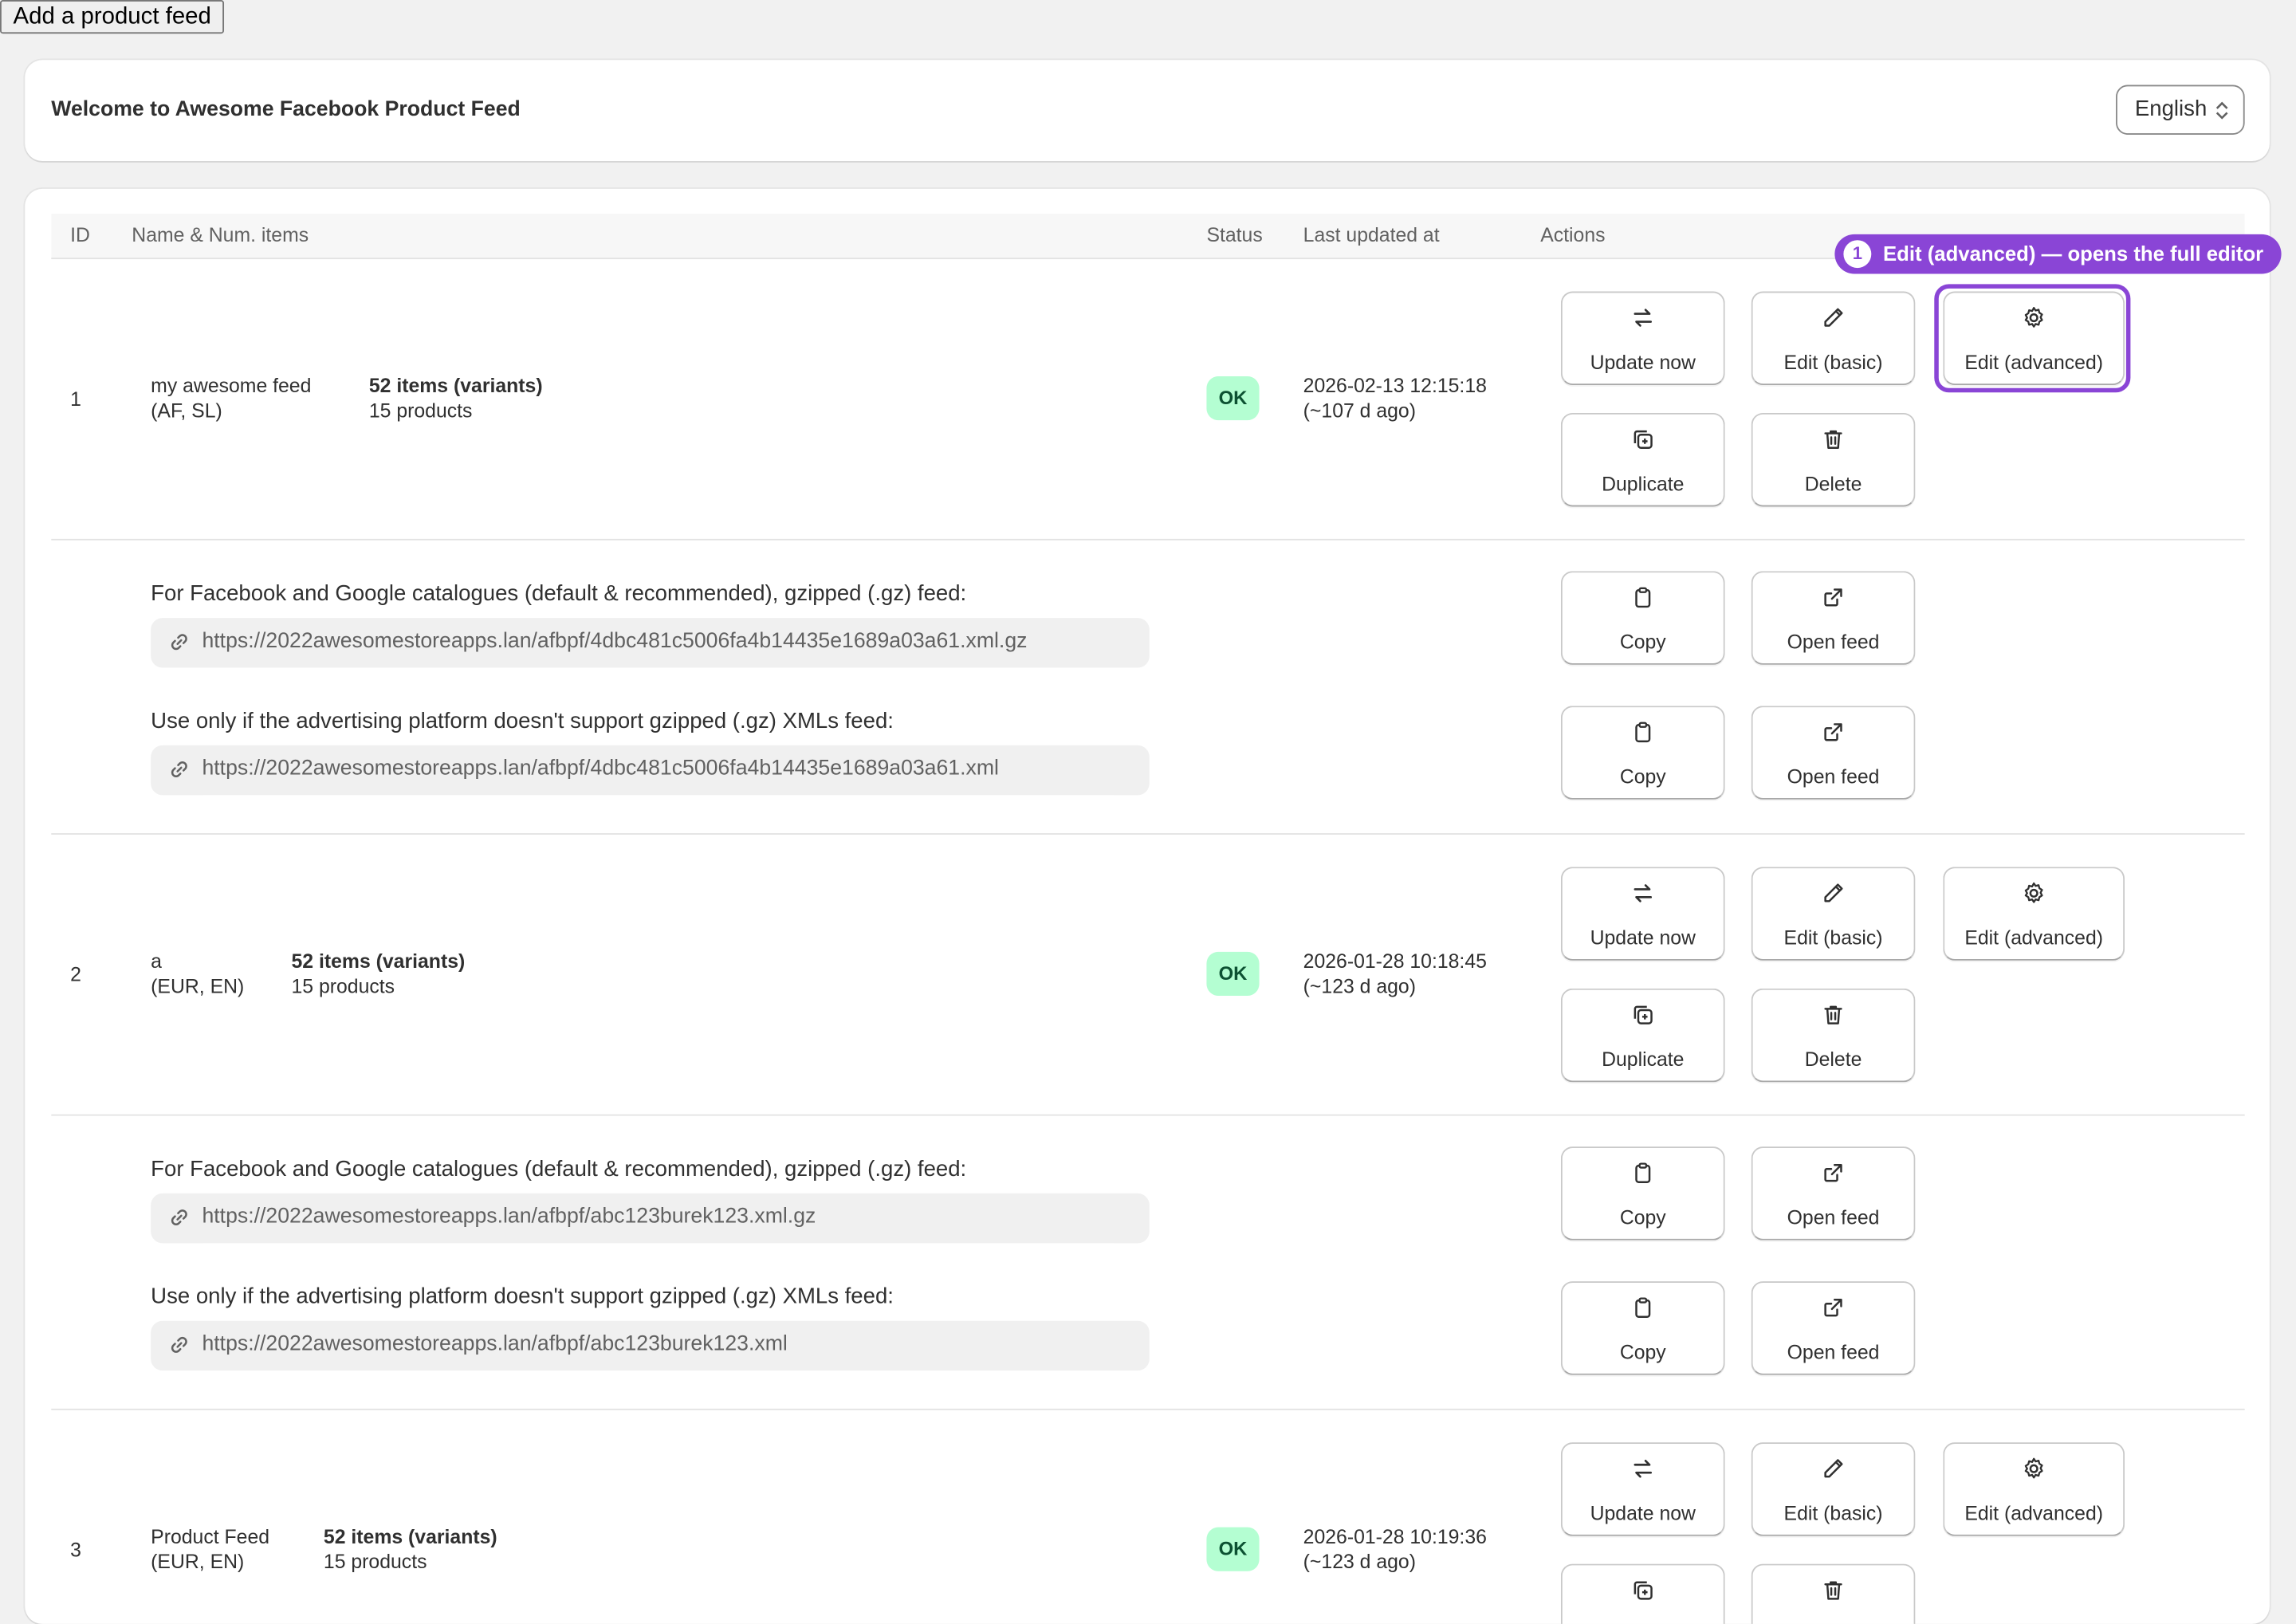 This screenshot has width=2296, height=1624. Describe the element at coordinates (1573, 235) in the screenshot. I see `header-actions: Actions` at that location.